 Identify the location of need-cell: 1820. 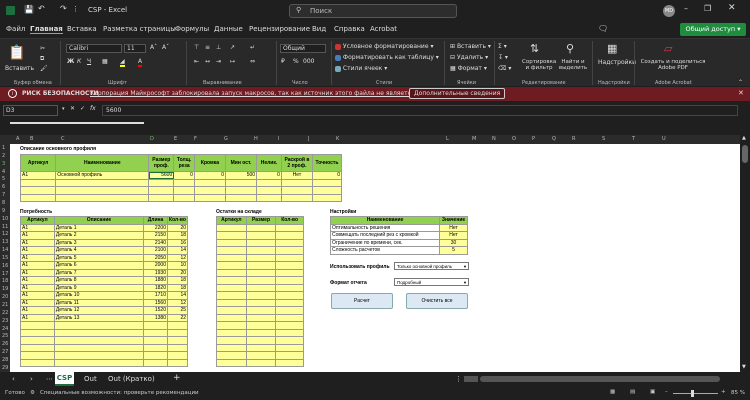
(155, 287).